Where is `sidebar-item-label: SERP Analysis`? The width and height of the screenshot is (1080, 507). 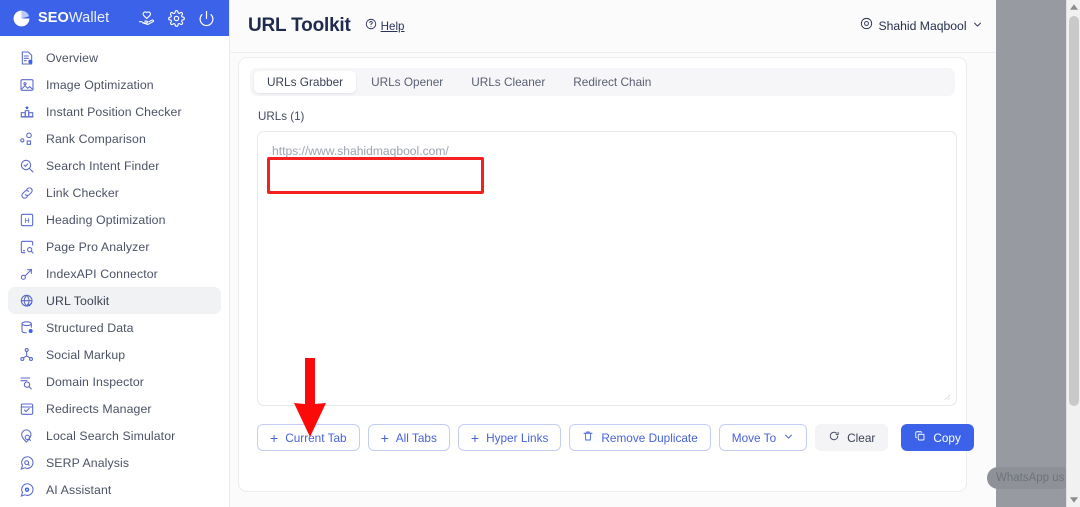
sidebar-item-label: SERP Analysis is located at coordinates (88, 462).